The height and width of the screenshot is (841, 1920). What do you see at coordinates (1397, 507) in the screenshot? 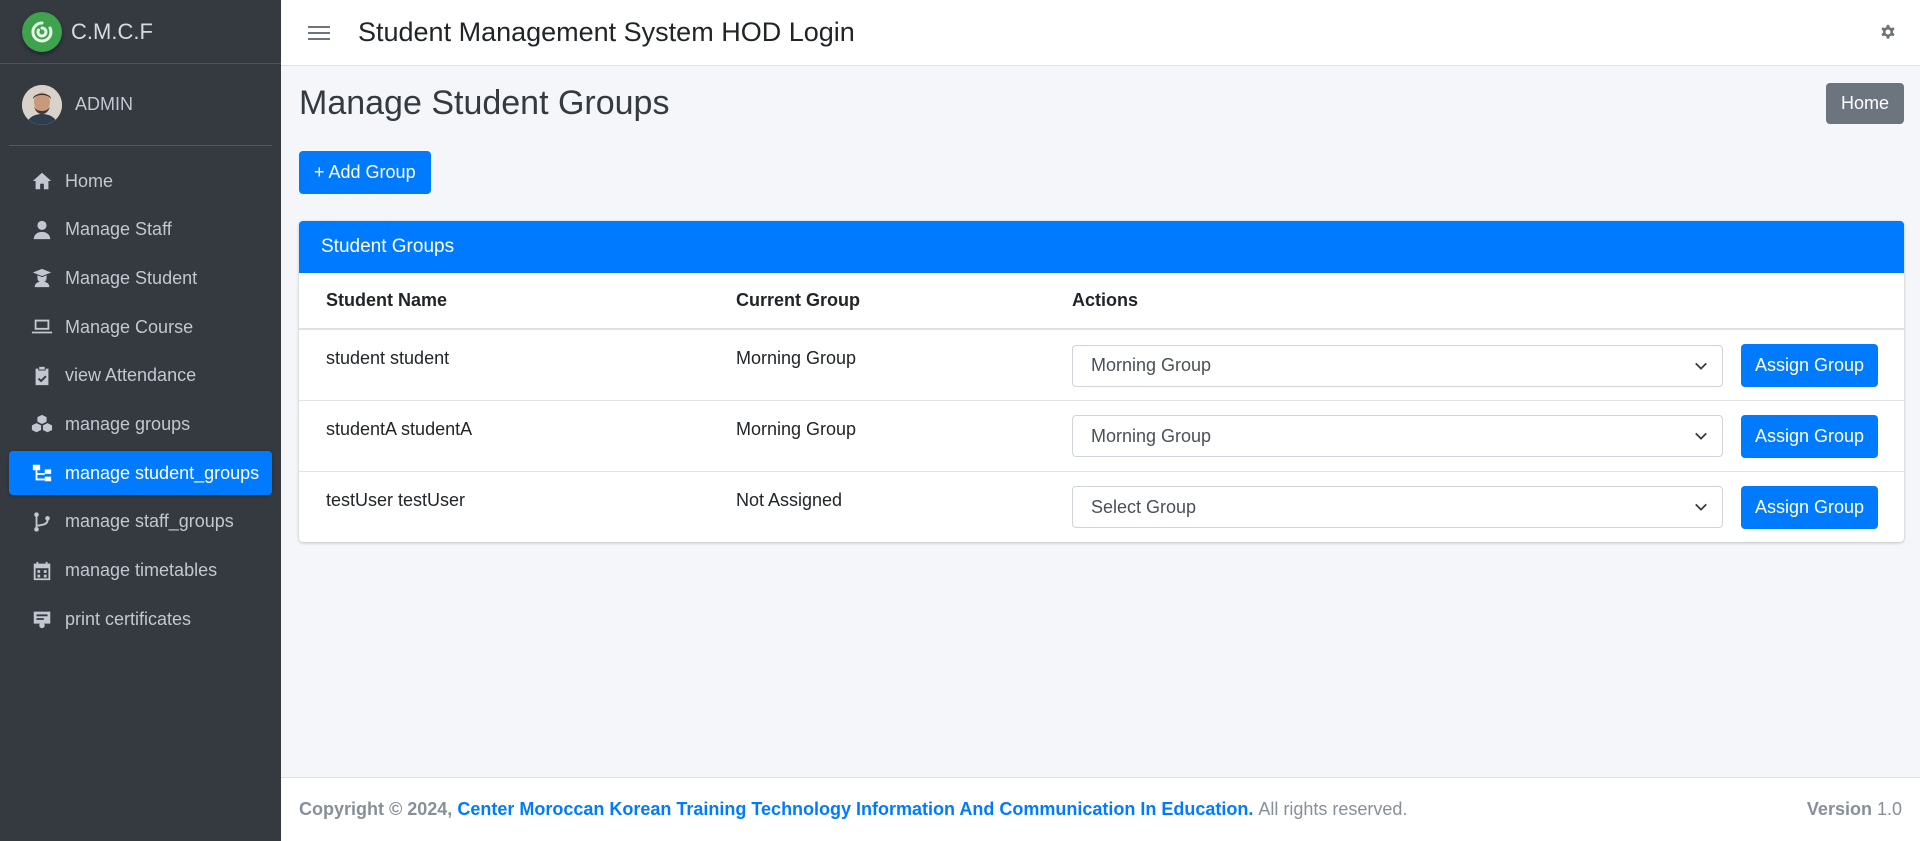
I see `group-select: Select Group` at bounding box center [1397, 507].